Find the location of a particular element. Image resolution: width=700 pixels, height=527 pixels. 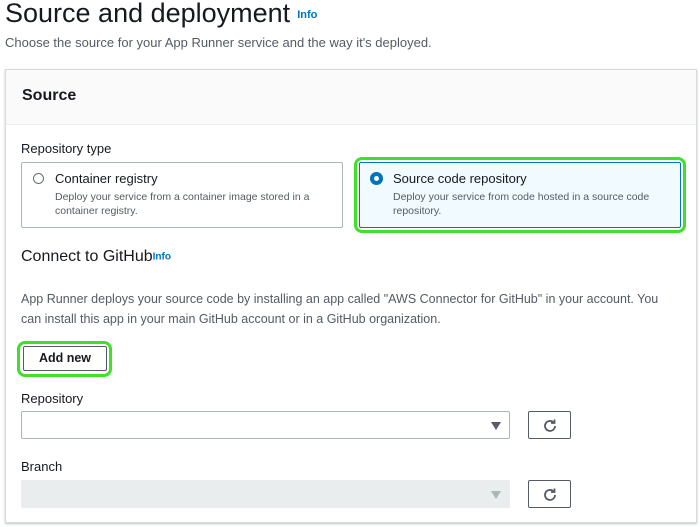

connect-github-title: Connect to GitHubInfo is located at coordinates (96, 257).